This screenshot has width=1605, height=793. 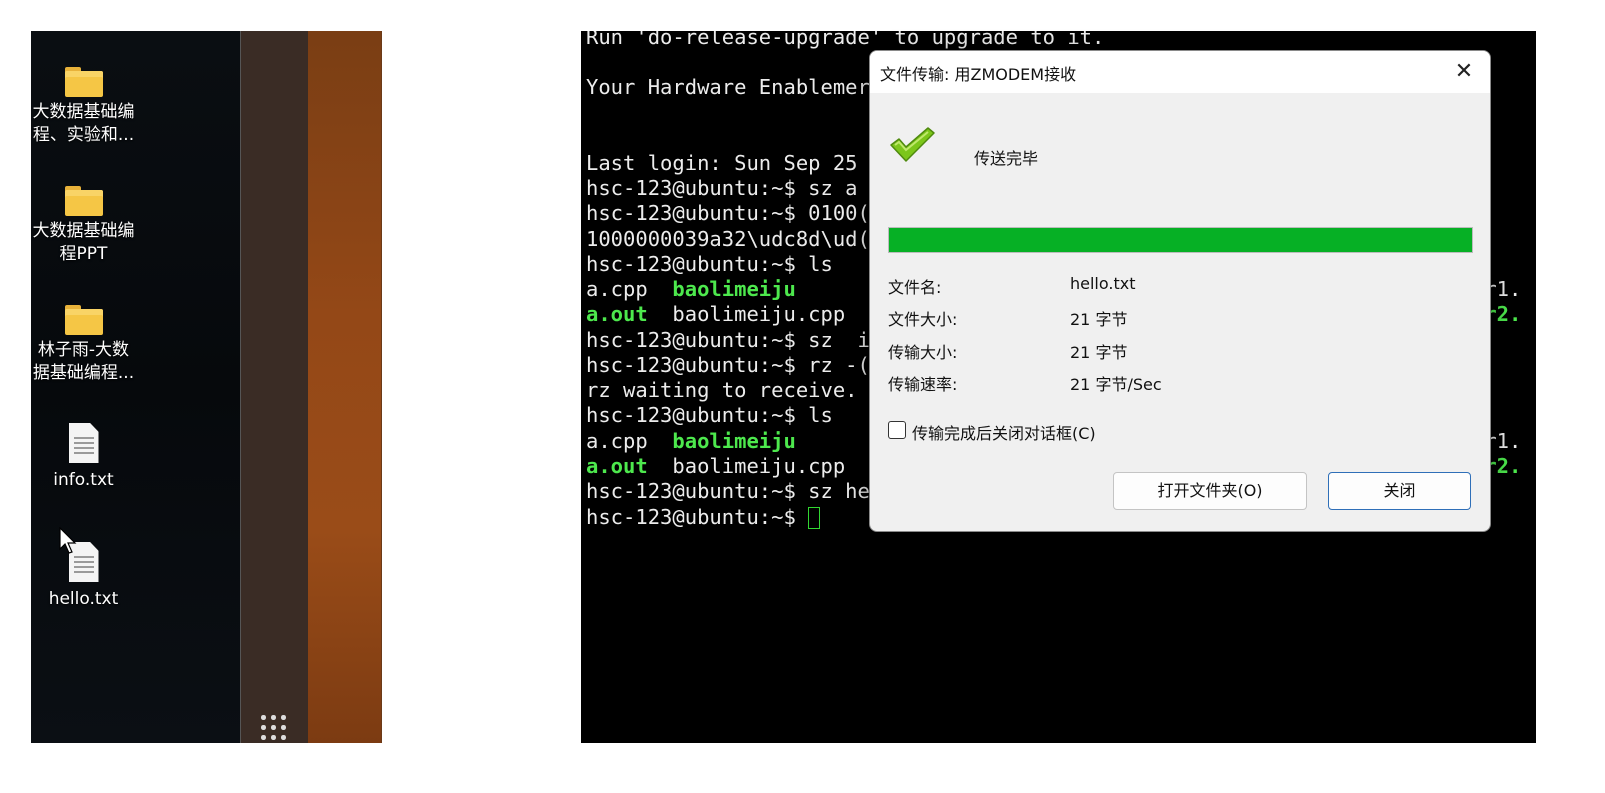 What do you see at coordinates (728, 239) in the screenshot?
I see `terminal-line: 1000000039a32\udc8d\ud(` at bounding box center [728, 239].